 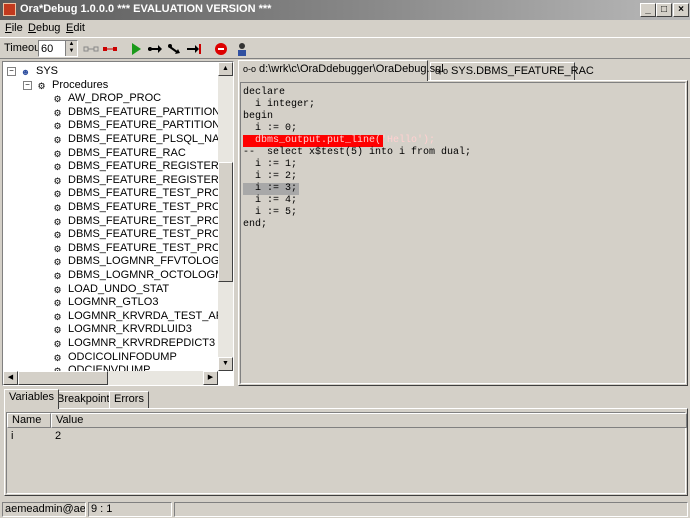 What do you see at coordinates (151, 139) in the screenshot?
I see `procedure-label: DBMS_FEATURE_PLSQL_NATIVE` at bounding box center [151, 139].